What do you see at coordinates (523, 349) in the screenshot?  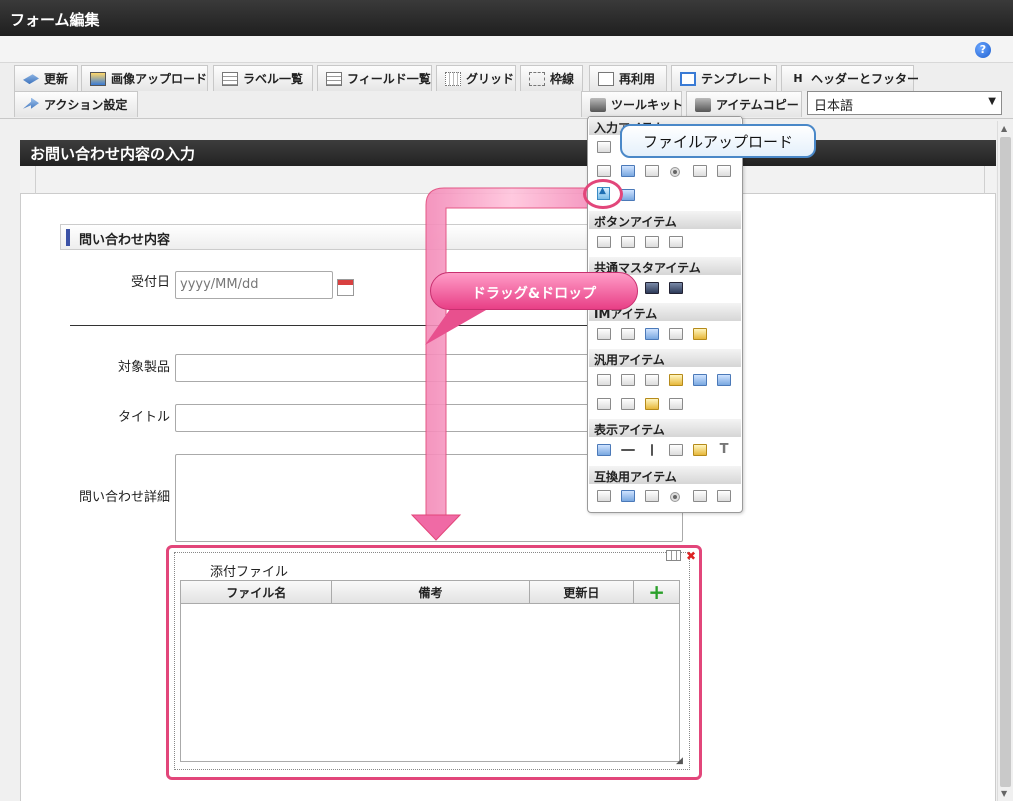 I see `drag-arrow` at bounding box center [523, 349].